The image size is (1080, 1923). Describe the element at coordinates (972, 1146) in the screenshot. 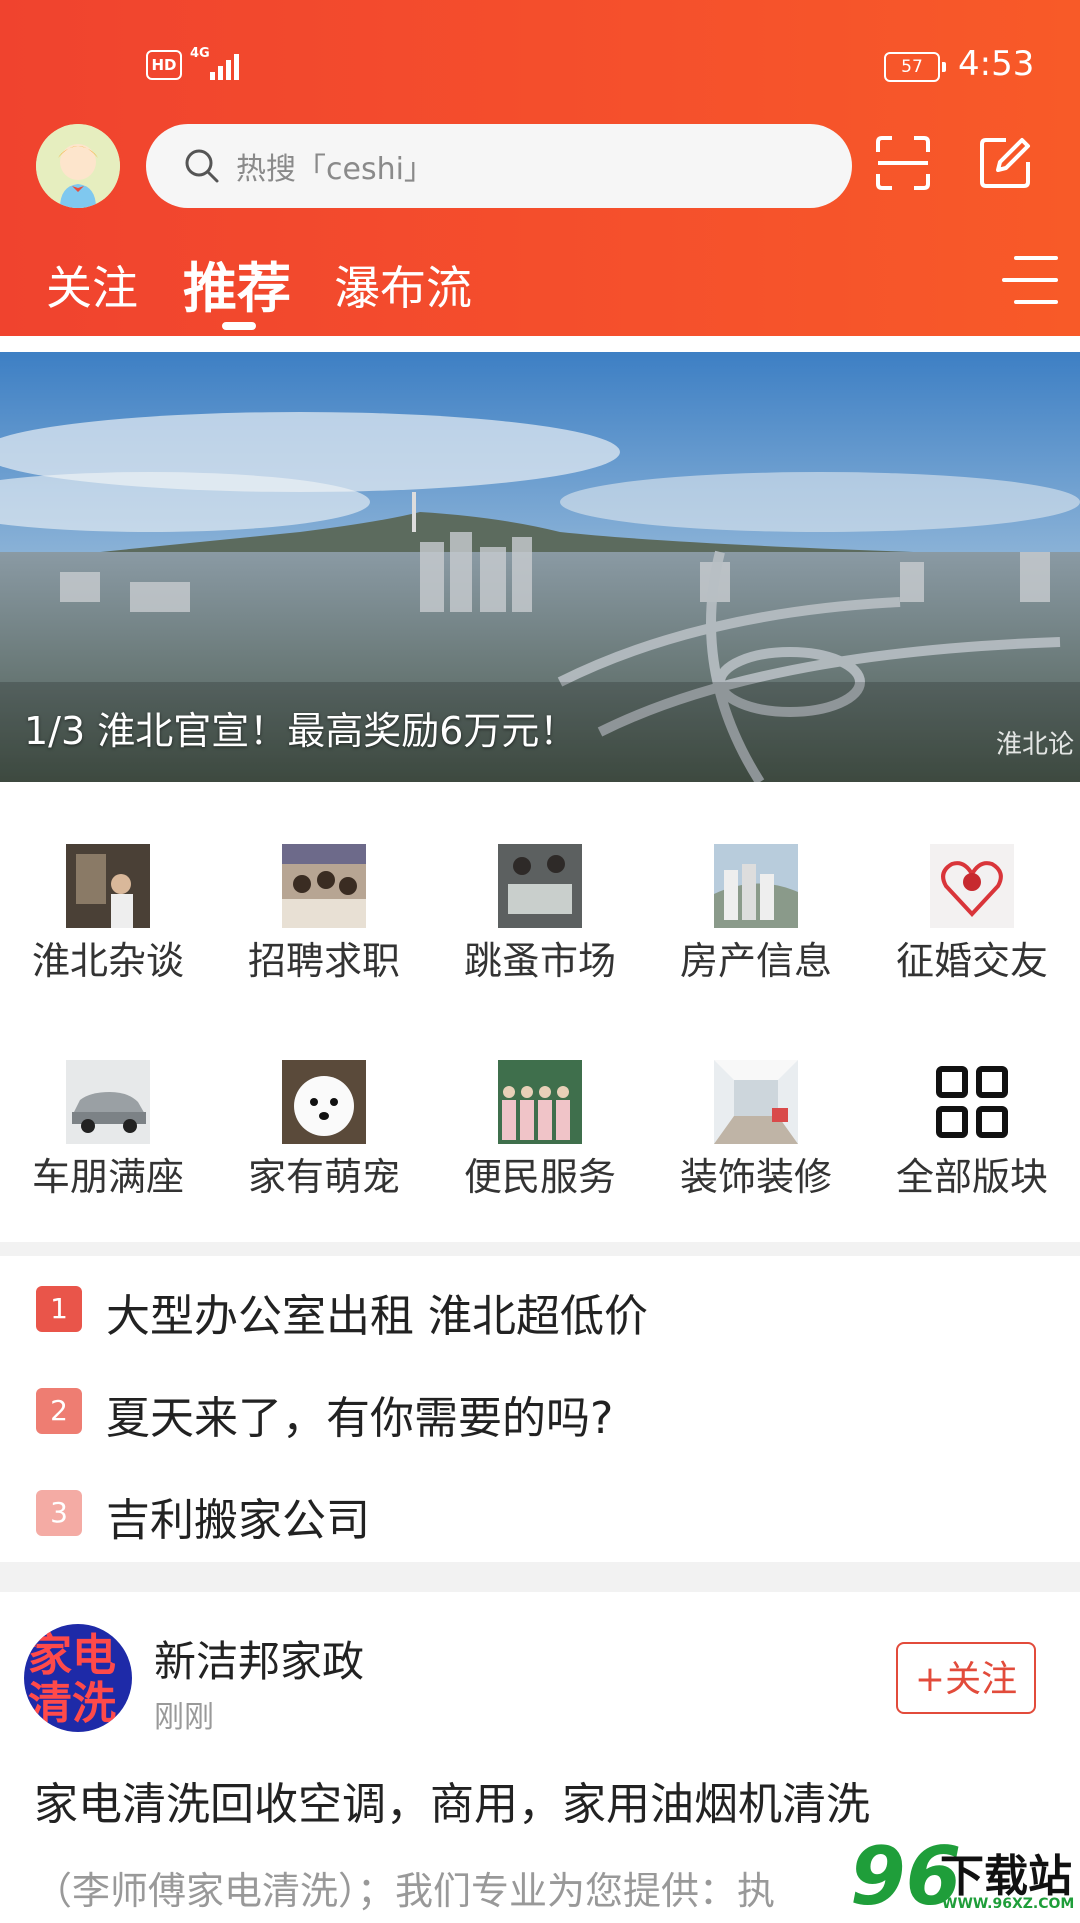

I see `category-item: 全部版块` at that location.